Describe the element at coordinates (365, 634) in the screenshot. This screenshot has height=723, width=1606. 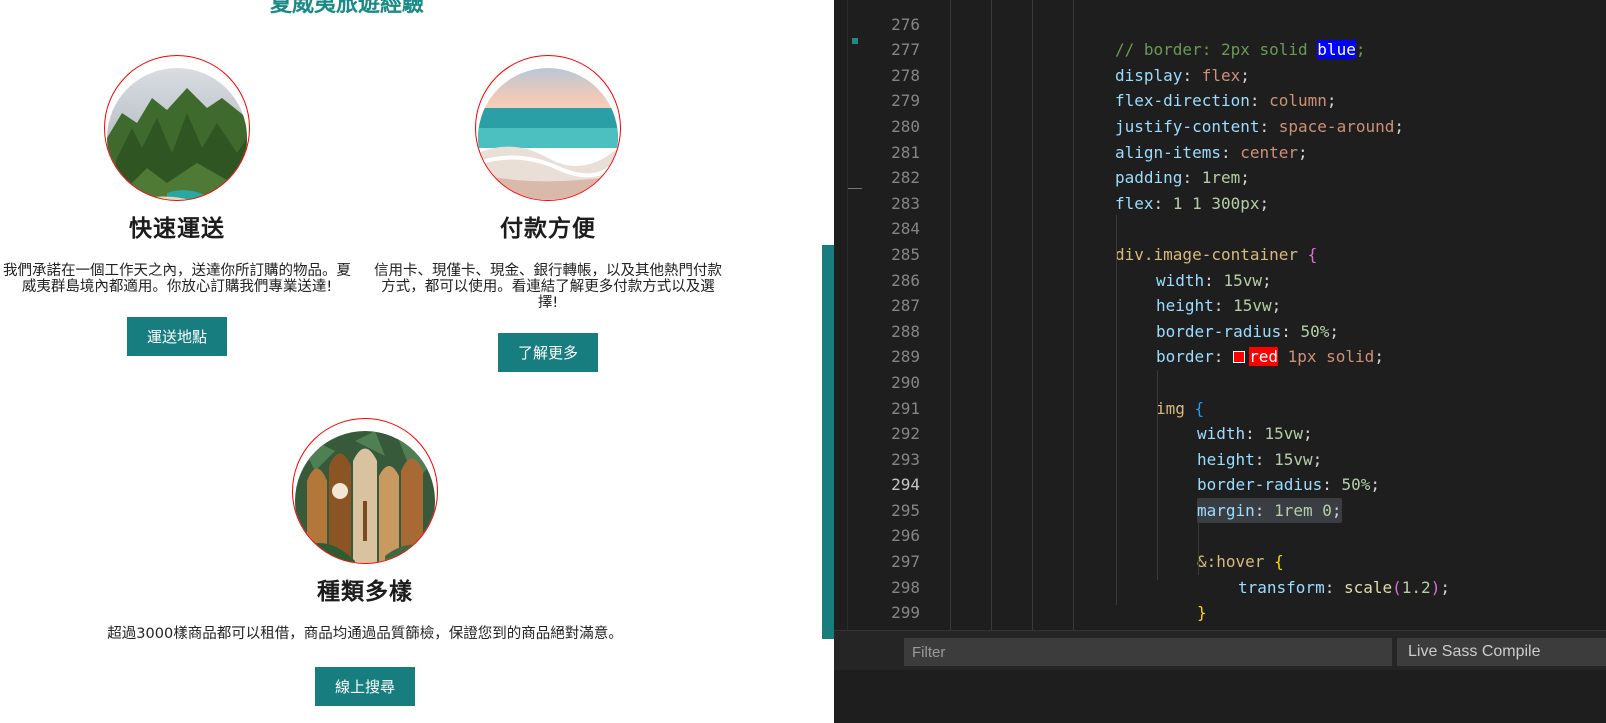
I see `card-description: 超過3000樣商品都可以租借，商品均通過品質篩檢，保證您到的商品絕對滿意。` at that location.